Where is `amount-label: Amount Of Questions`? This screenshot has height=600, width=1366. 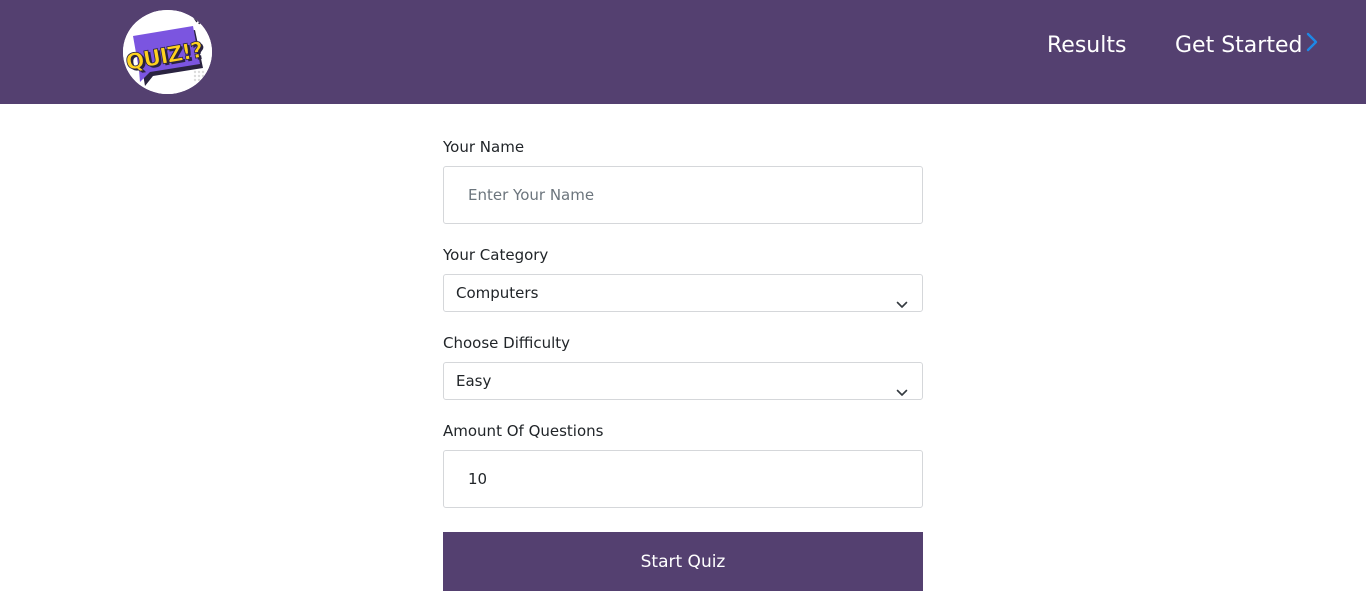 amount-label: Amount Of Questions is located at coordinates (523, 431).